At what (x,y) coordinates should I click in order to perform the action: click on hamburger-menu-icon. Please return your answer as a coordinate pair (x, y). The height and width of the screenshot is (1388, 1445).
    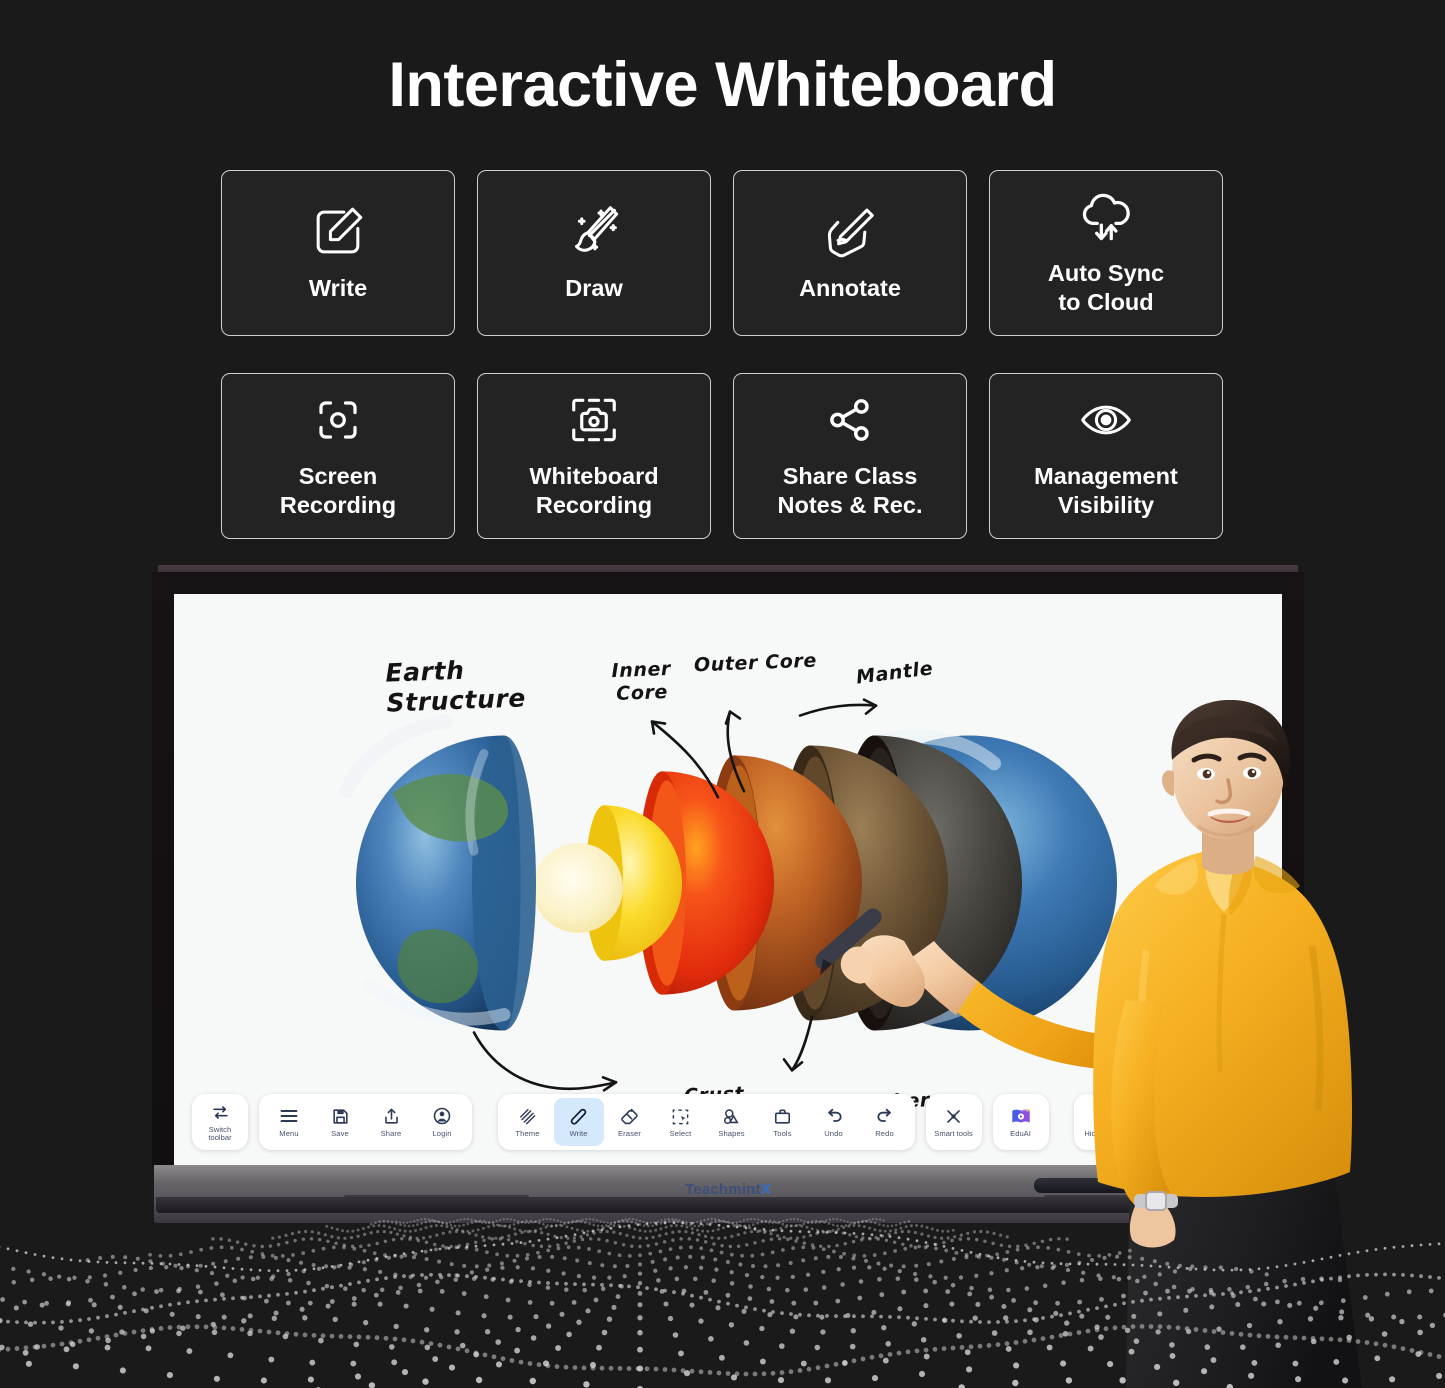
    Looking at the image, I should click on (289, 1116).